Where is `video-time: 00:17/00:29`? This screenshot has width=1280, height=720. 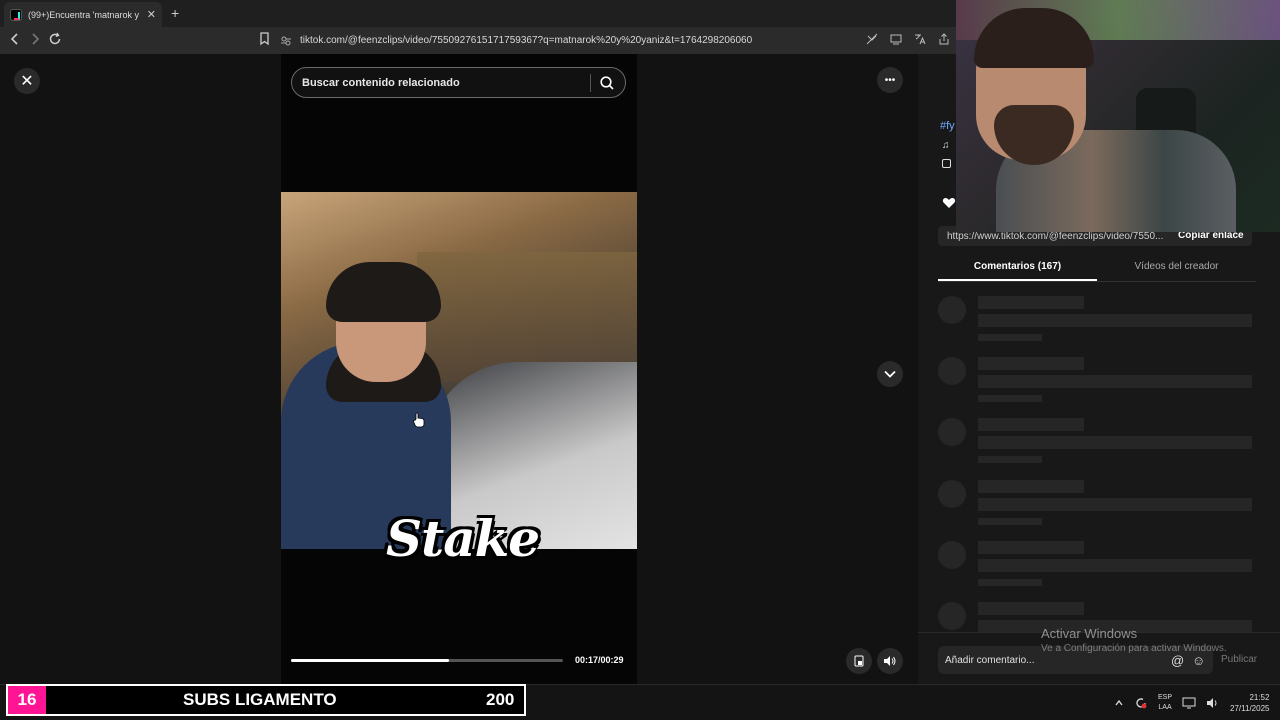 video-time: 00:17/00:29 is located at coordinates (599, 660).